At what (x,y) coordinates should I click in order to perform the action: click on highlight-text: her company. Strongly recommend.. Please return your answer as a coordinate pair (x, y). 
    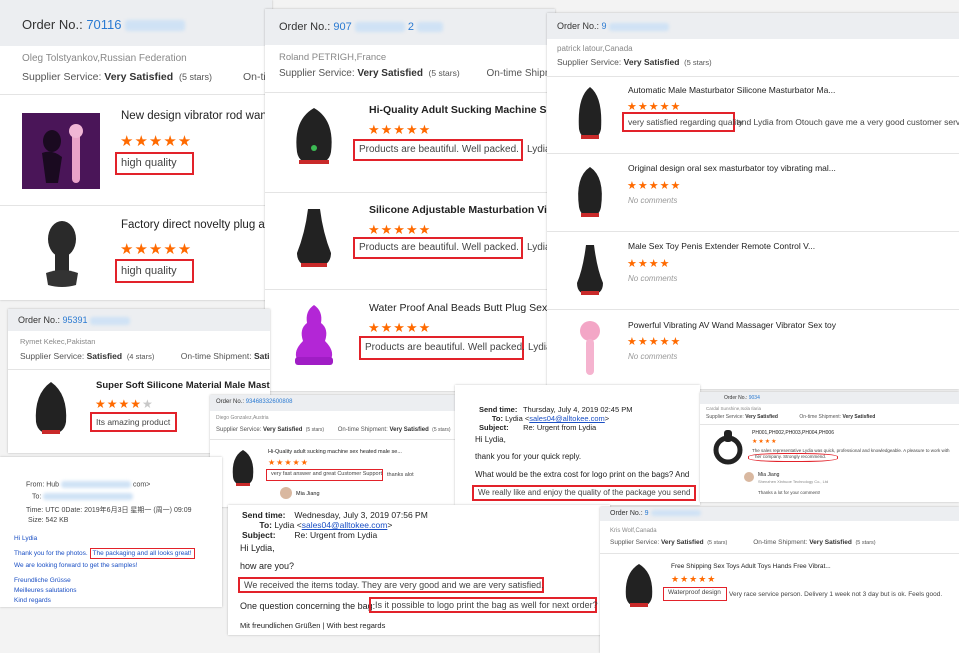
    Looking at the image, I should click on (793, 457).